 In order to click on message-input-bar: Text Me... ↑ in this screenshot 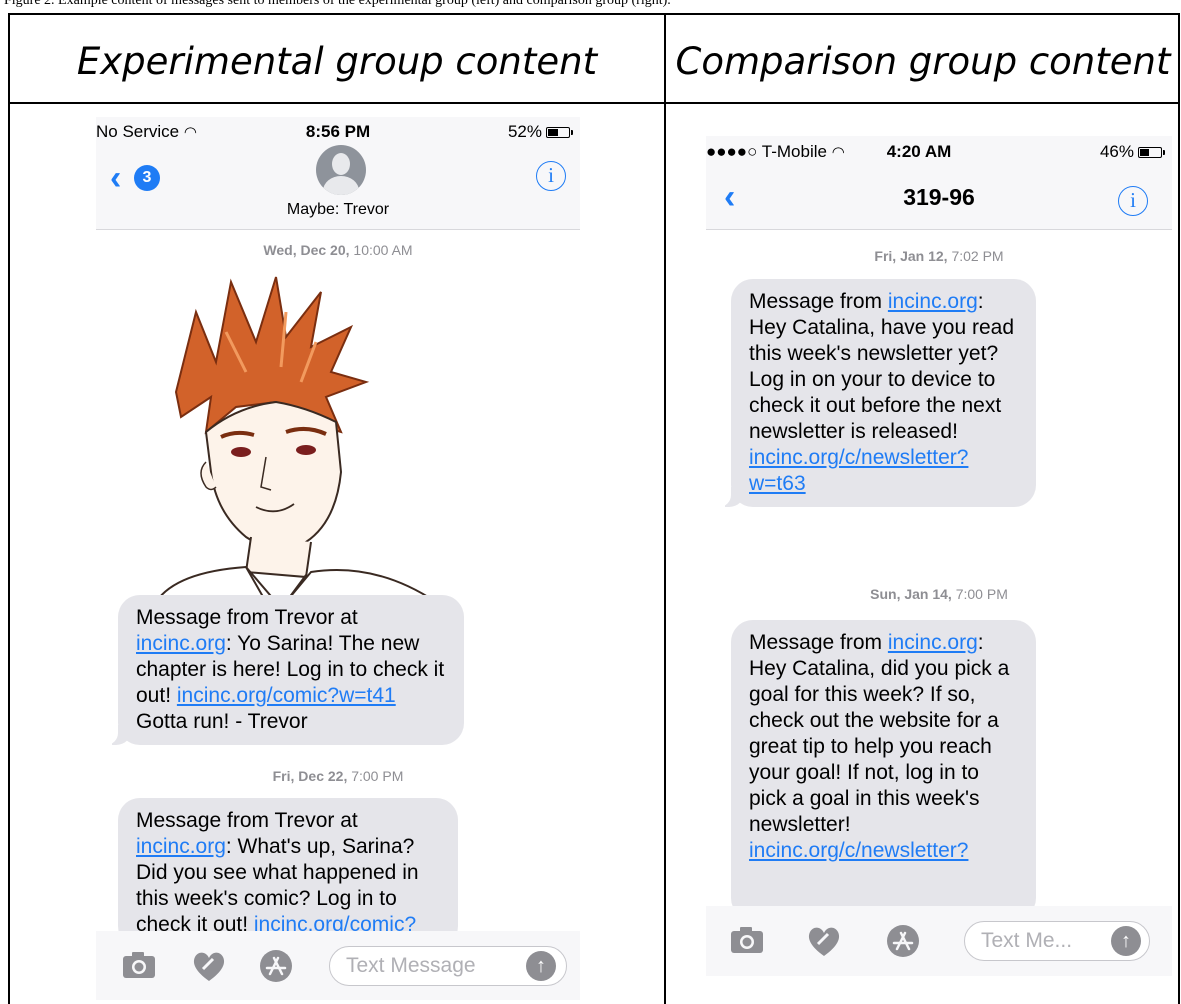, I will do `click(939, 941)`.